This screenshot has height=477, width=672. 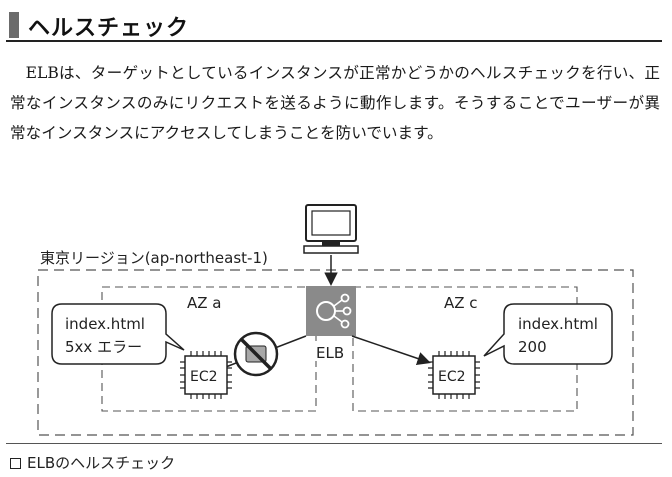 I want to click on callout-right-bubble, so click(x=548, y=334).